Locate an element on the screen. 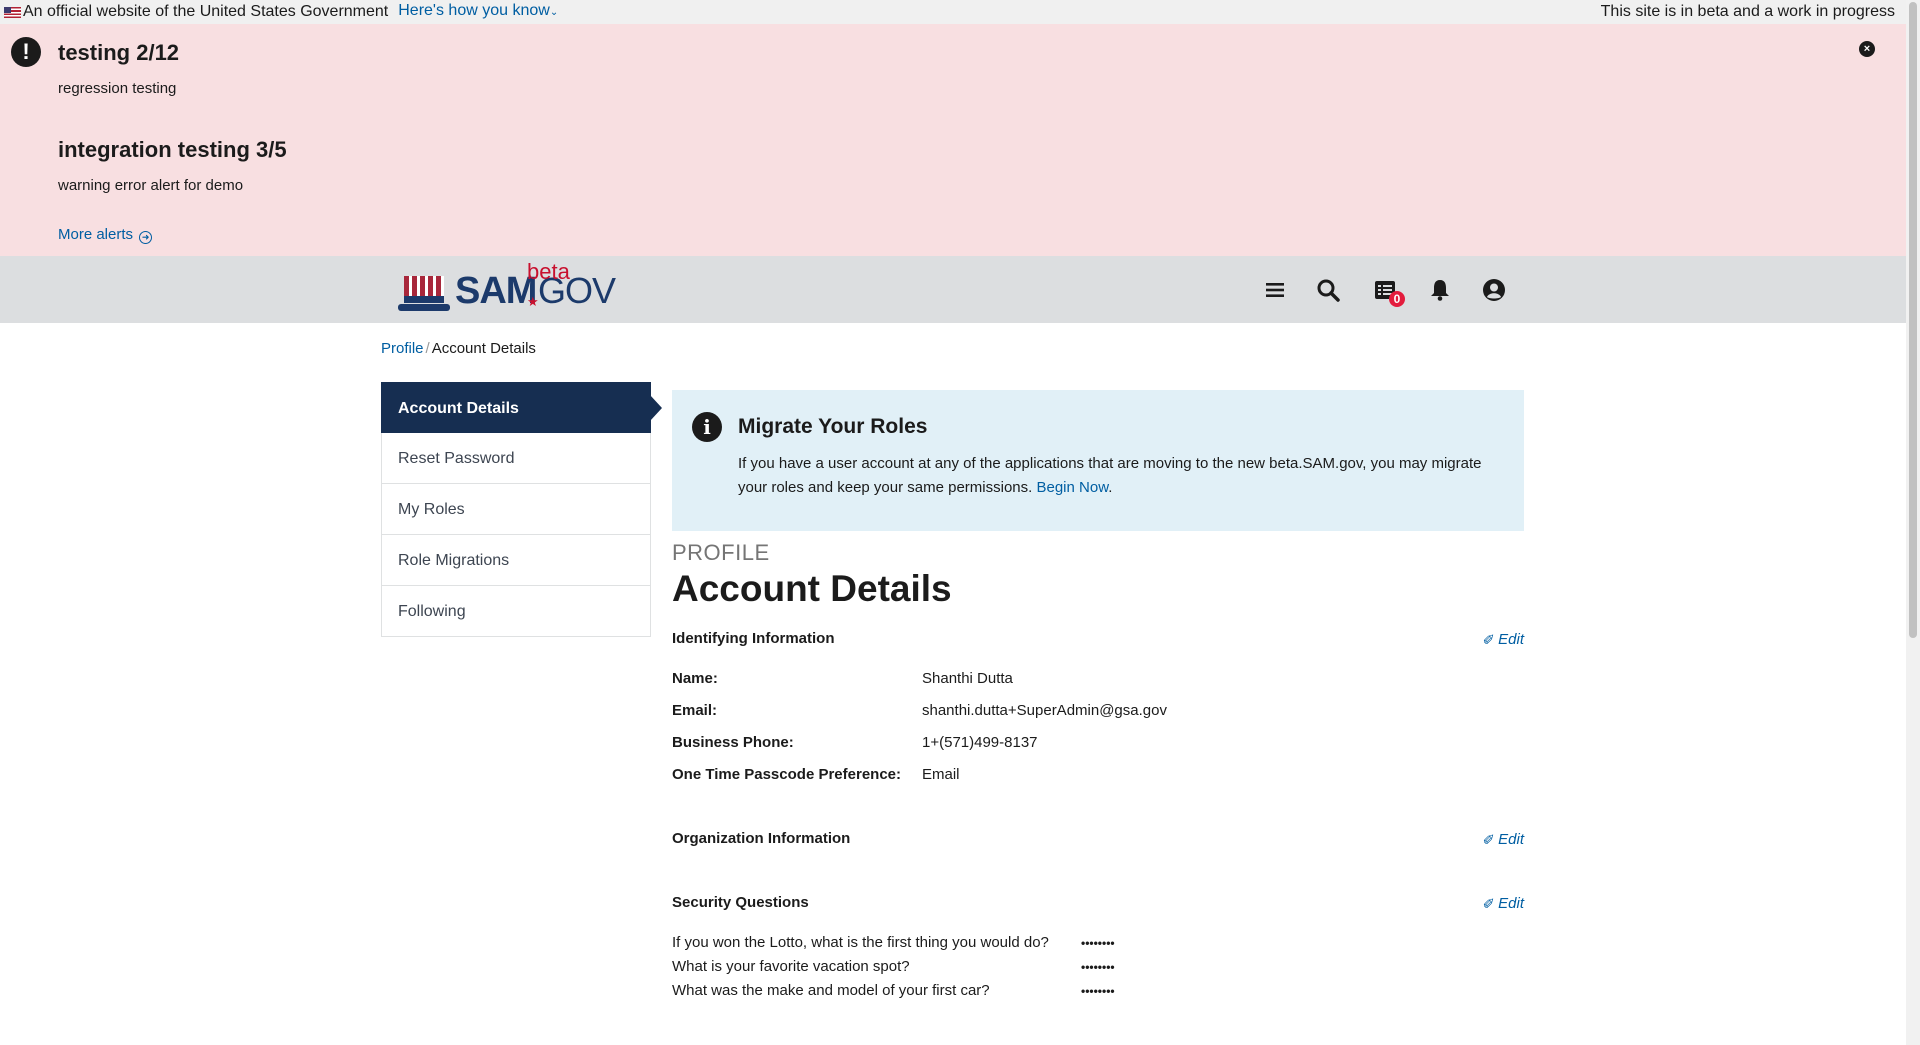 This screenshot has width=1920, height=1045. otp-preference-value: Email is located at coordinates (941, 774).